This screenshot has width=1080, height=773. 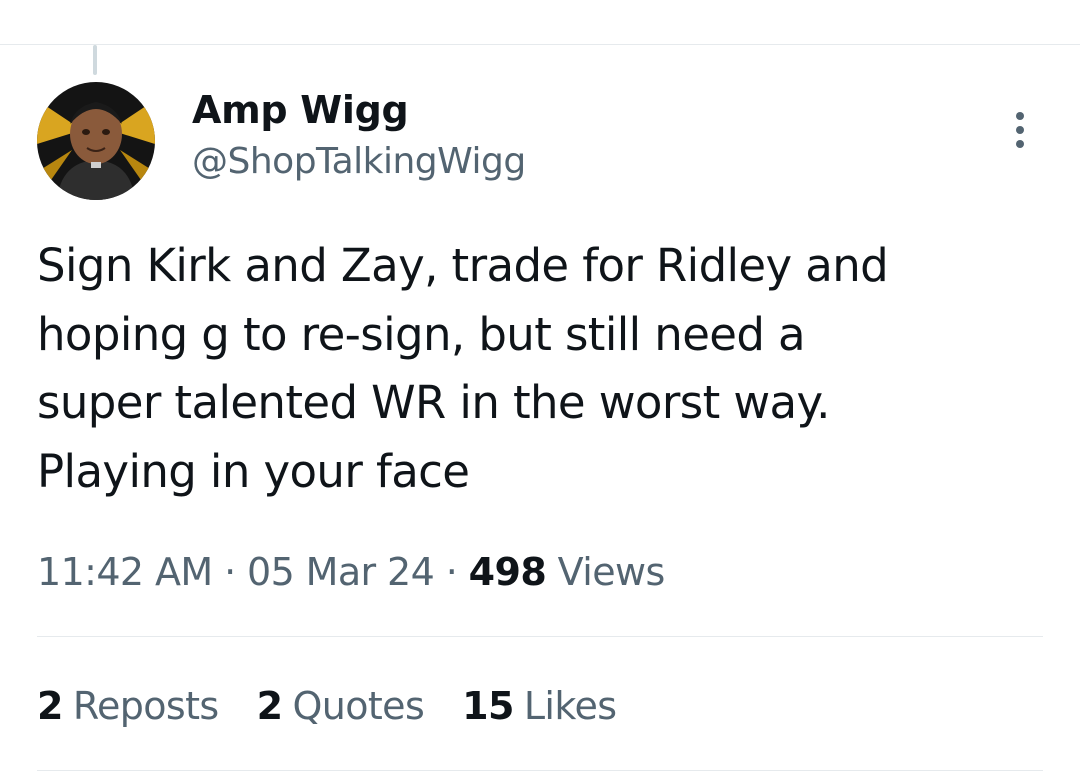 I want to click on author-handle: @ShopTalkingWigg, so click(x=359, y=161).